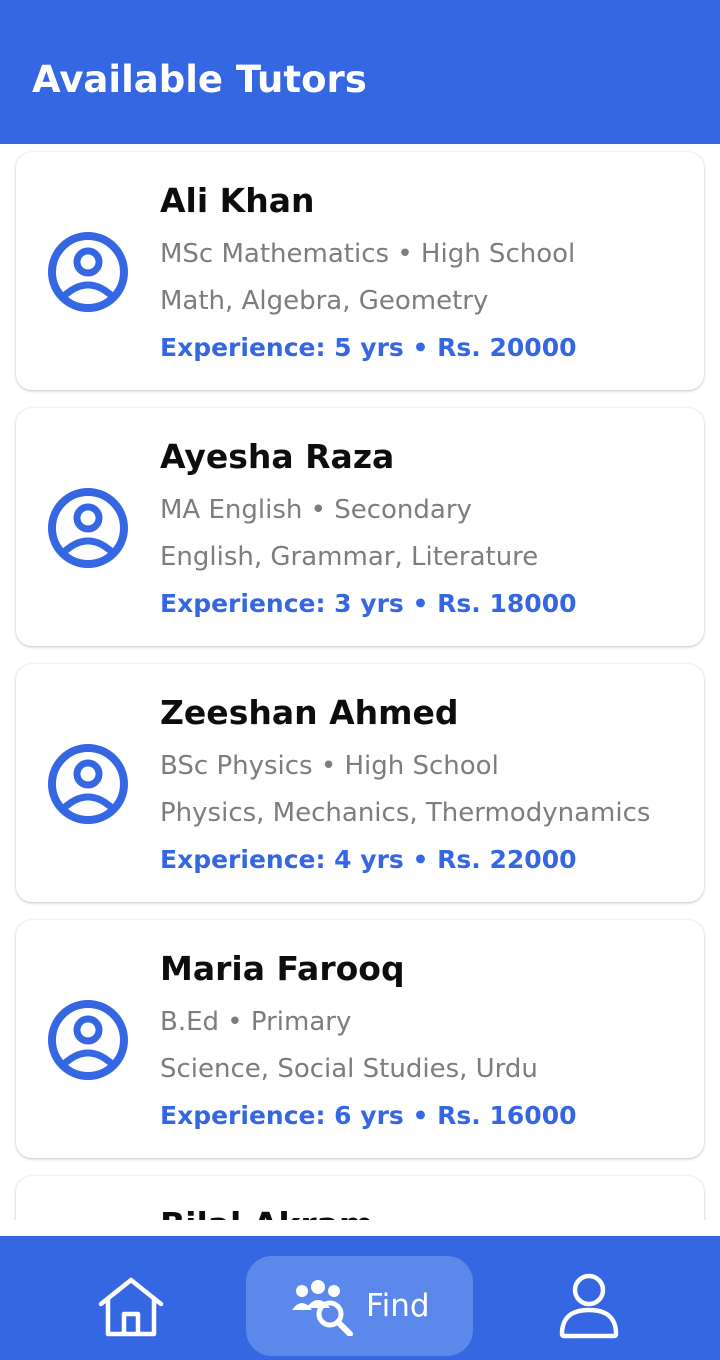  I want to click on tutor-experience-fee: Experience: 6 yrs • Rs. 16000, so click(368, 1115).